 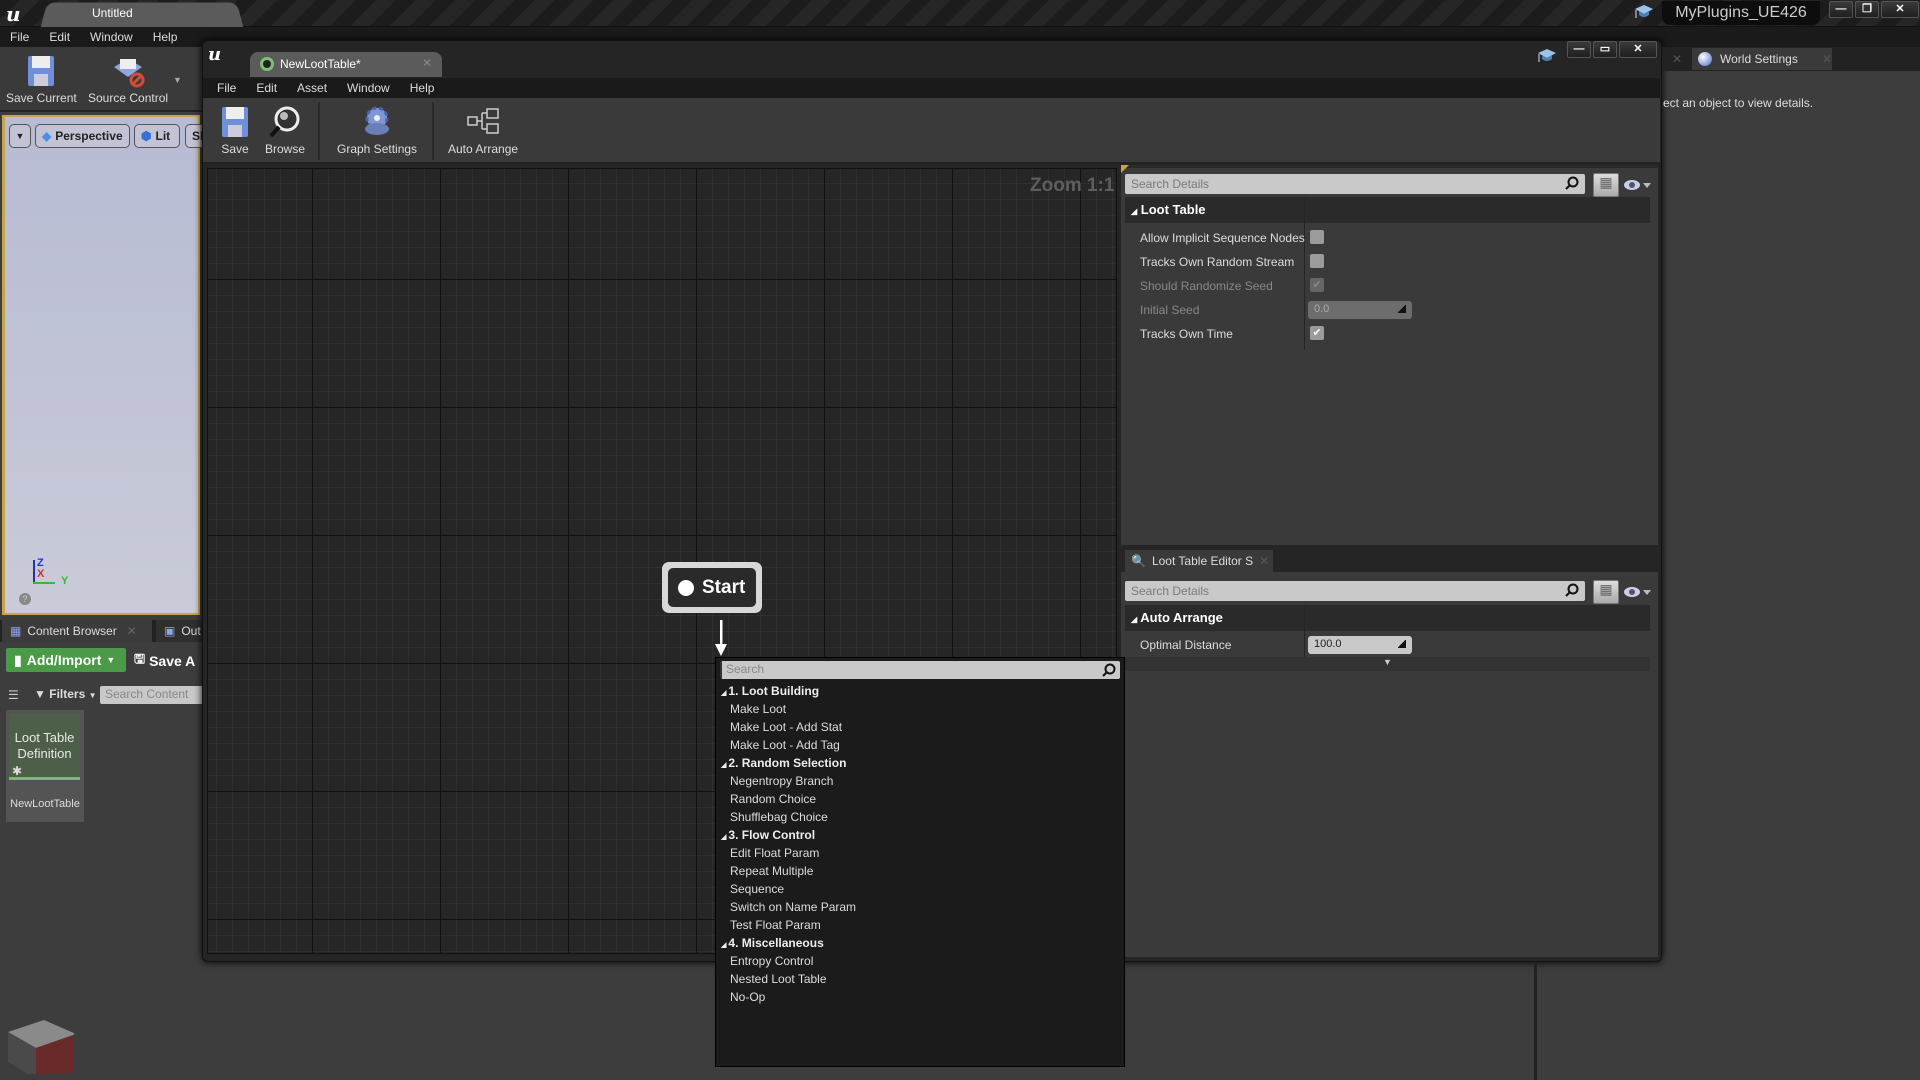 What do you see at coordinates (920, 670) in the screenshot?
I see `node-search-input: Search` at bounding box center [920, 670].